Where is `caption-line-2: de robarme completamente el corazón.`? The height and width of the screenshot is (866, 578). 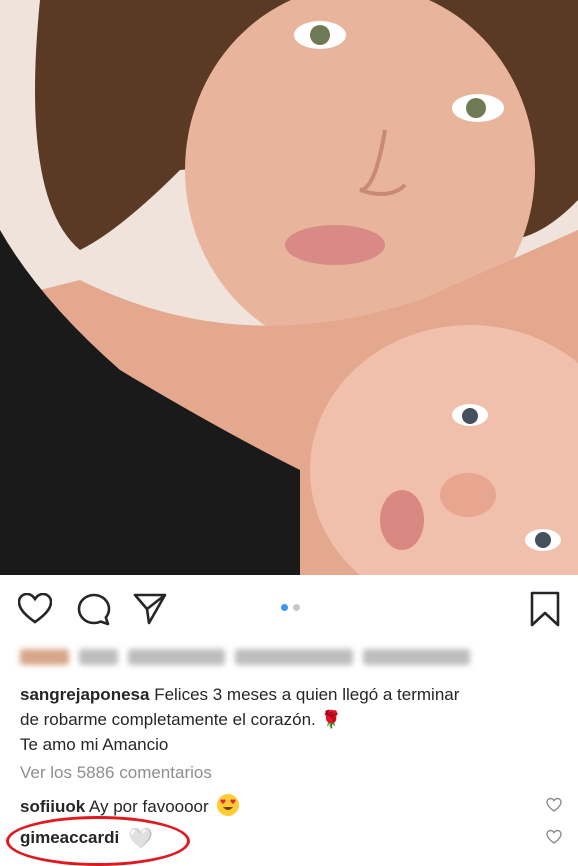 caption-line-2: de robarme completamente el corazón. is located at coordinates (168, 719).